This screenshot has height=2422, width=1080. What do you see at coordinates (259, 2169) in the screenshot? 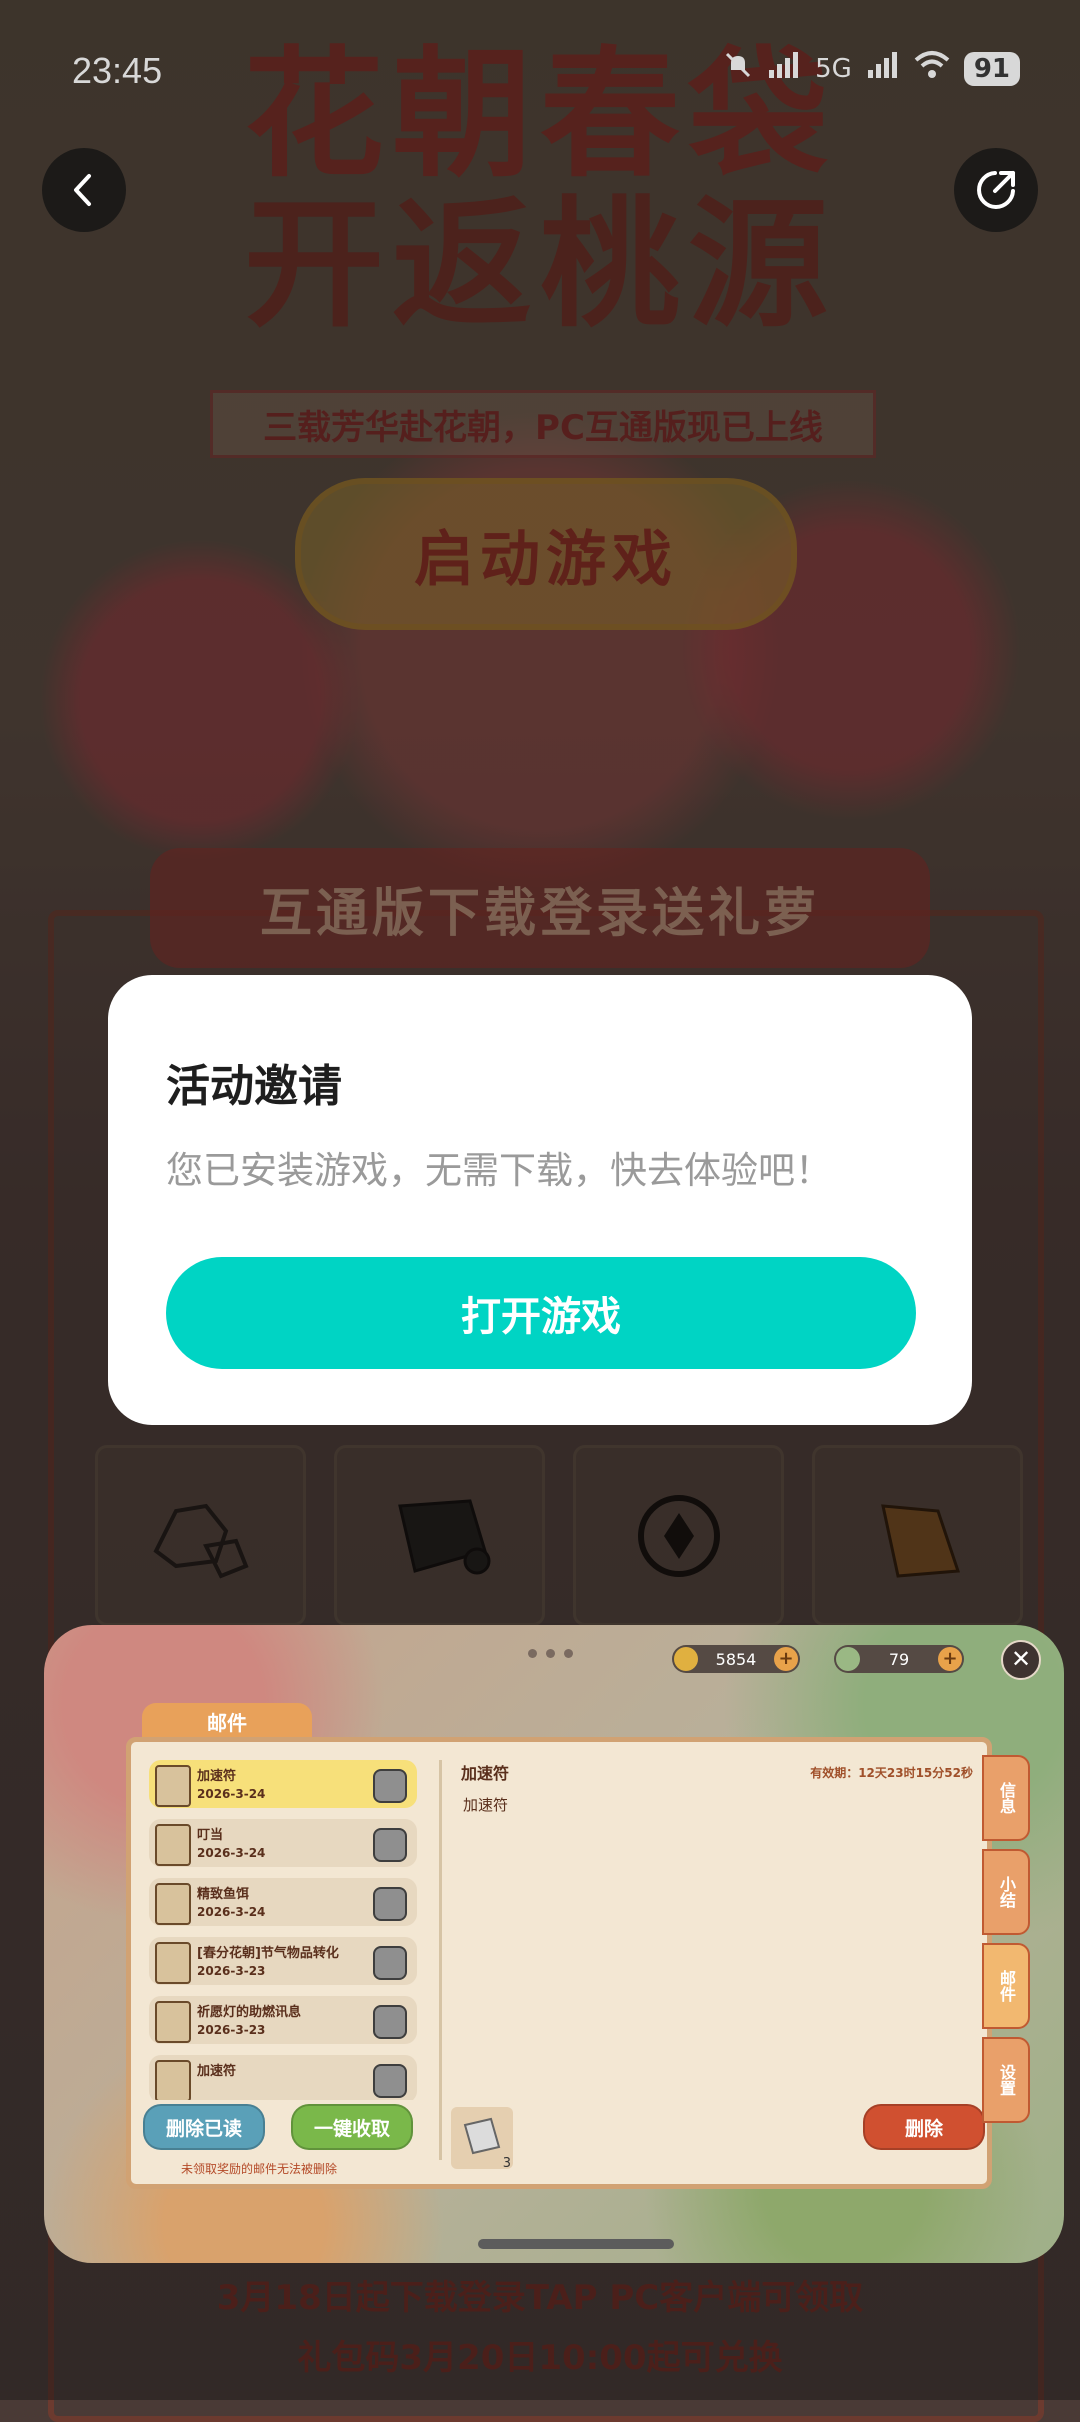
I see `delete-notice: 未领取奖励的邮件无法被删除` at bounding box center [259, 2169].